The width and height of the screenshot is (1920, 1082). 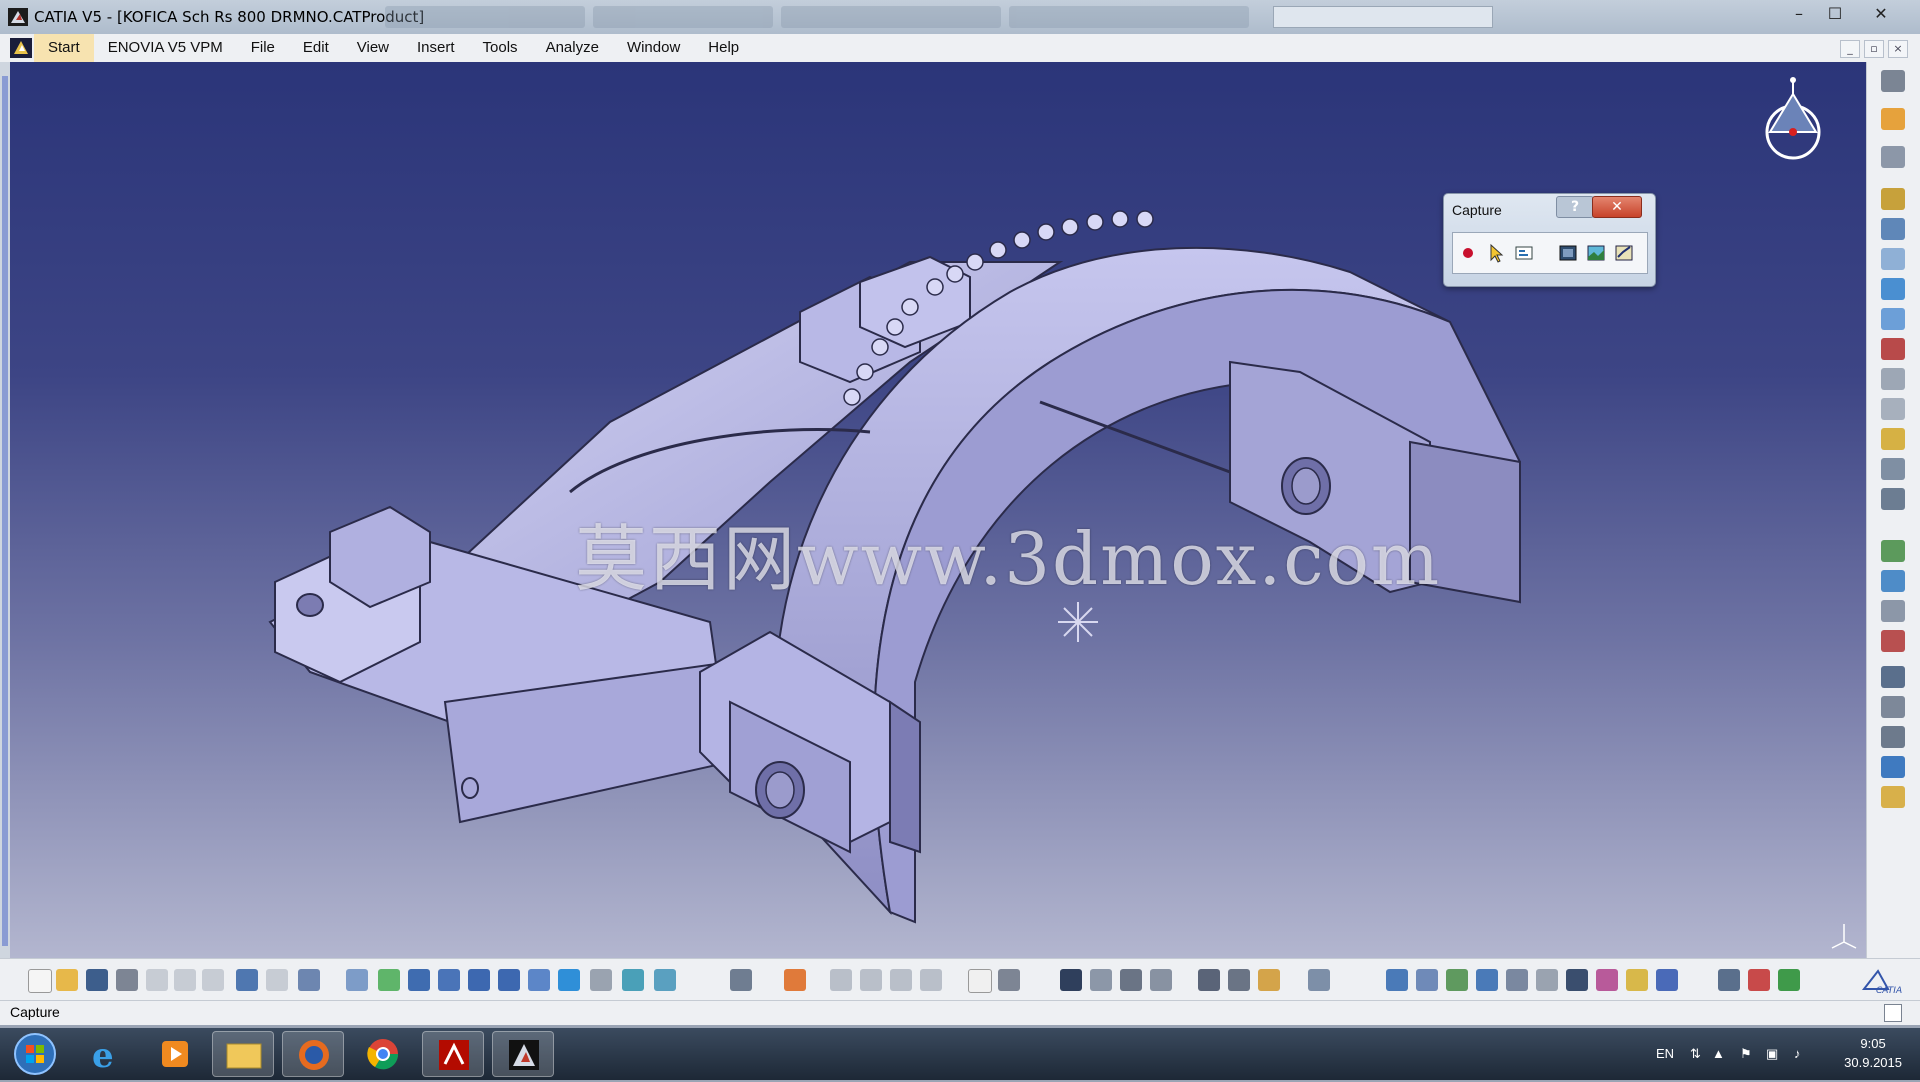 I want to click on comment-icon, so click(x=1009, y=980).